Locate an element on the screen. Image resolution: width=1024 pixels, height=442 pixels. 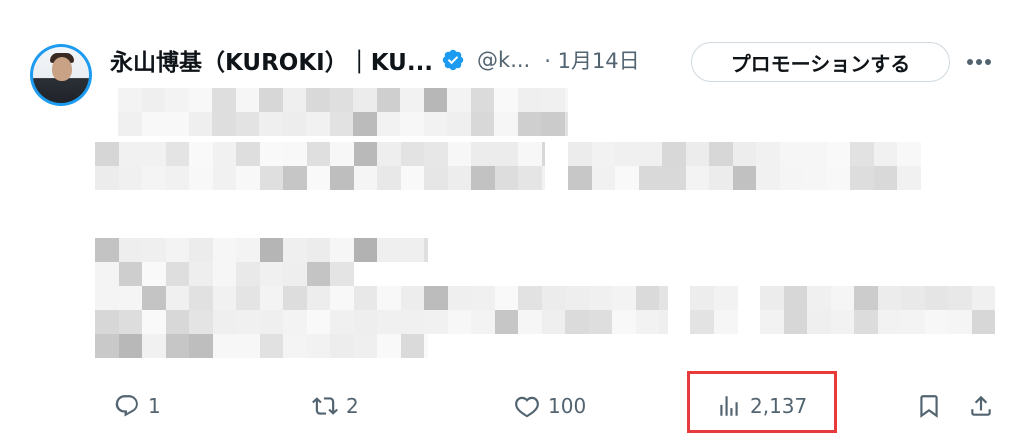
retweet-count: 2 is located at coordinates (352, 406).